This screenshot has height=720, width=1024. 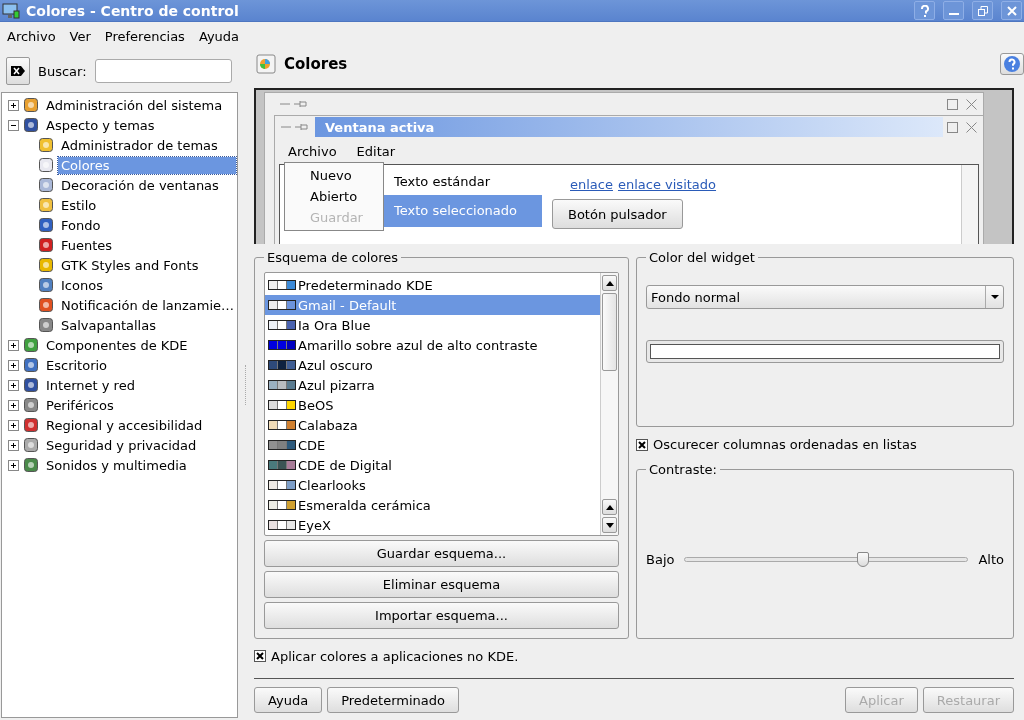 What do you see at coordinates (432, 285) in the screenshot?
I see `scheme-item: Predeterminado KDE` at bounding box center [432, 285].